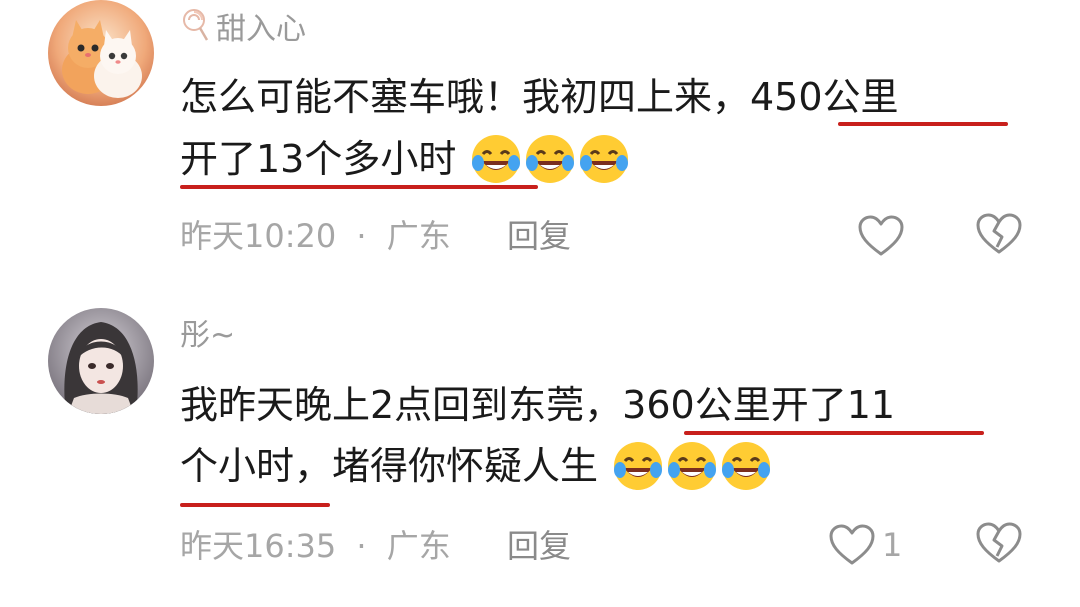 The height and width of the screenshot is (607, 1080). I want to click on comment-text: 个小时，堵得你怀疑人生, so click(389, 466).